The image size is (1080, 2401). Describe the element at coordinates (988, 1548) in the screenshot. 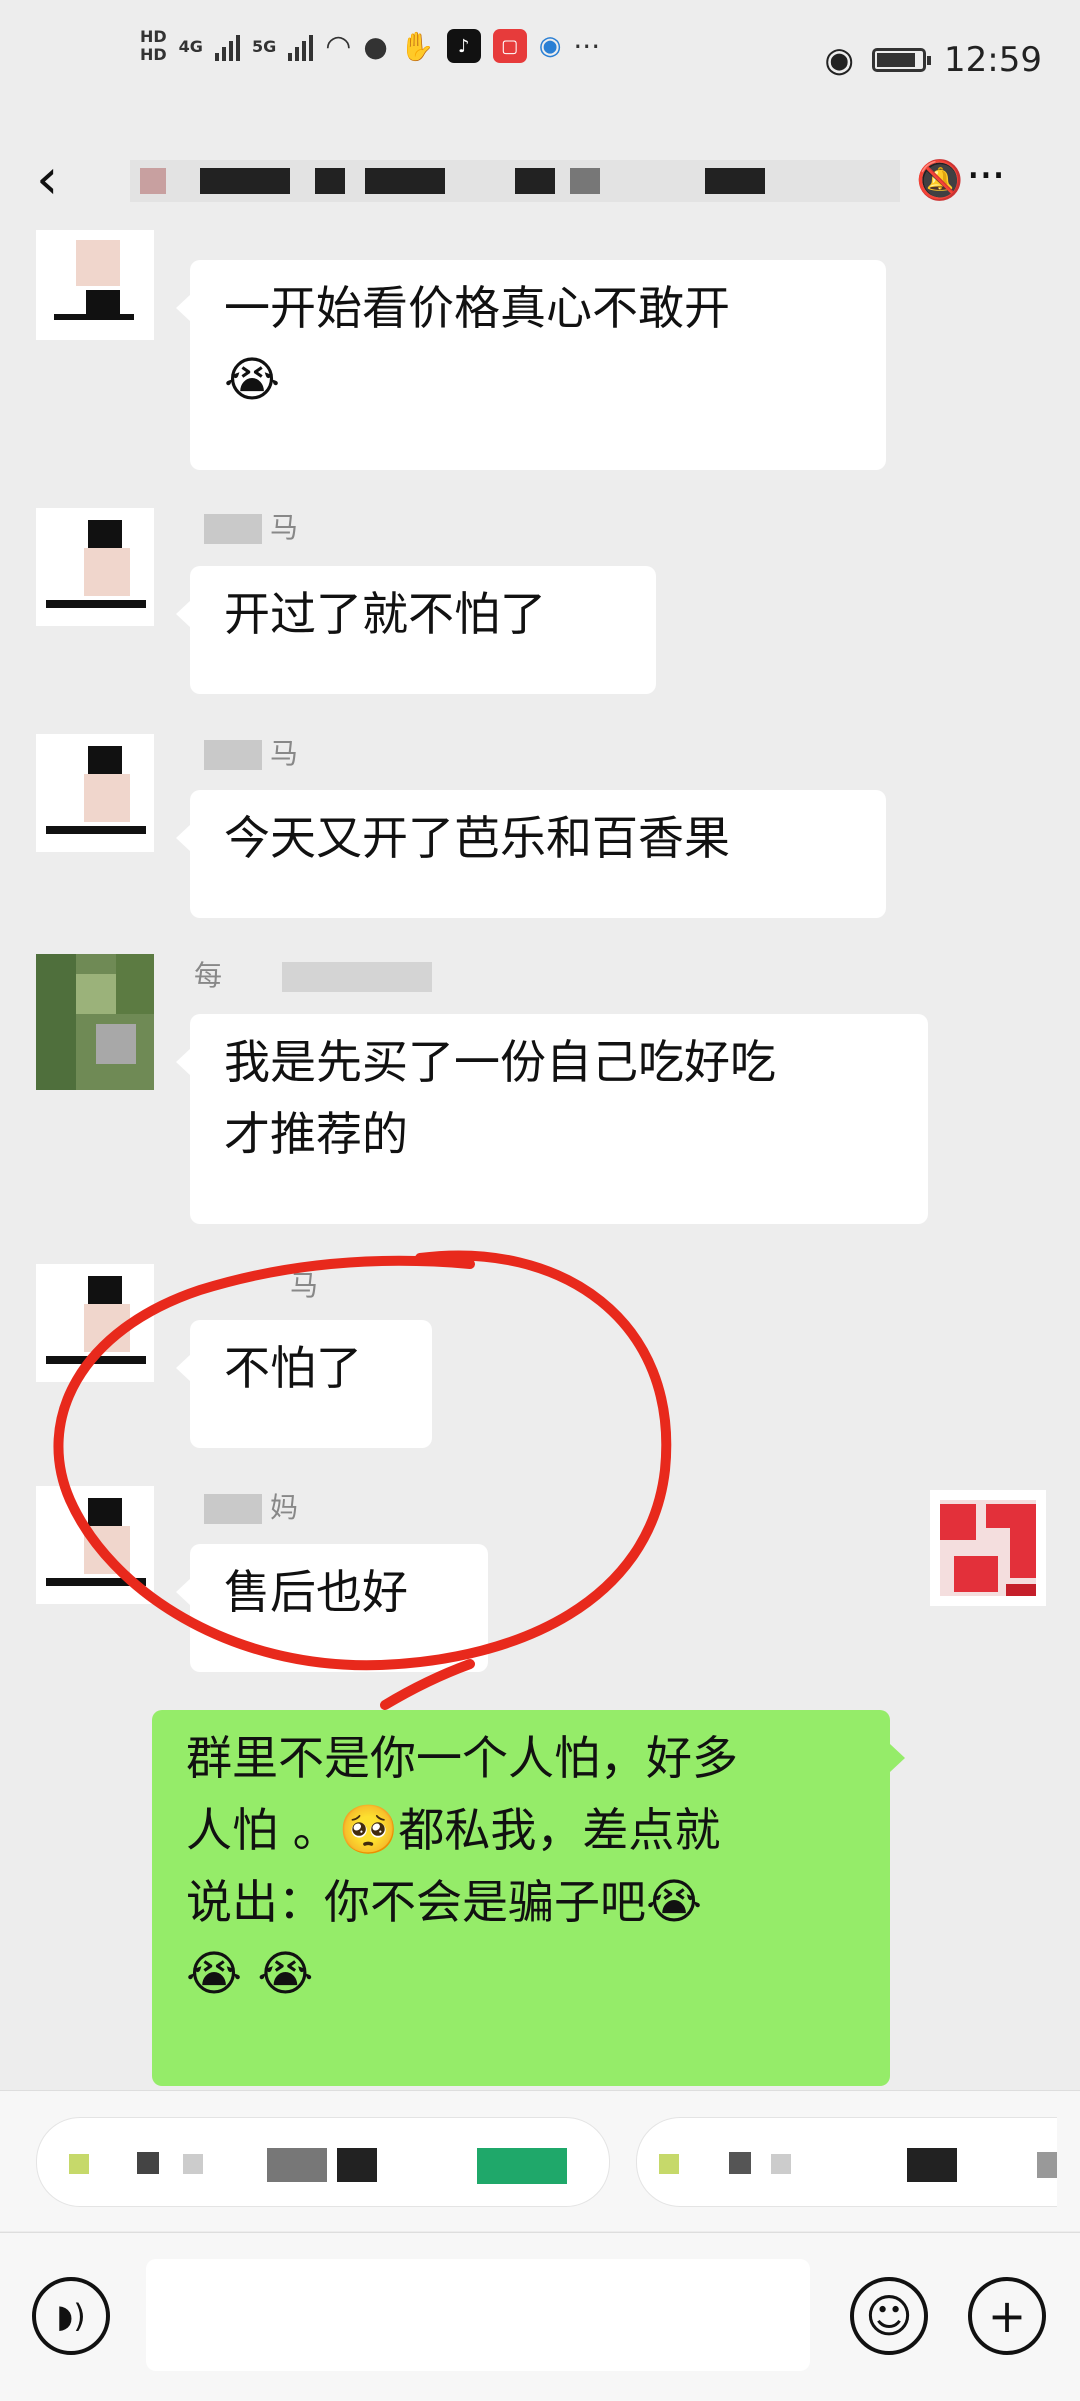

I see `my-avatar` at that location.